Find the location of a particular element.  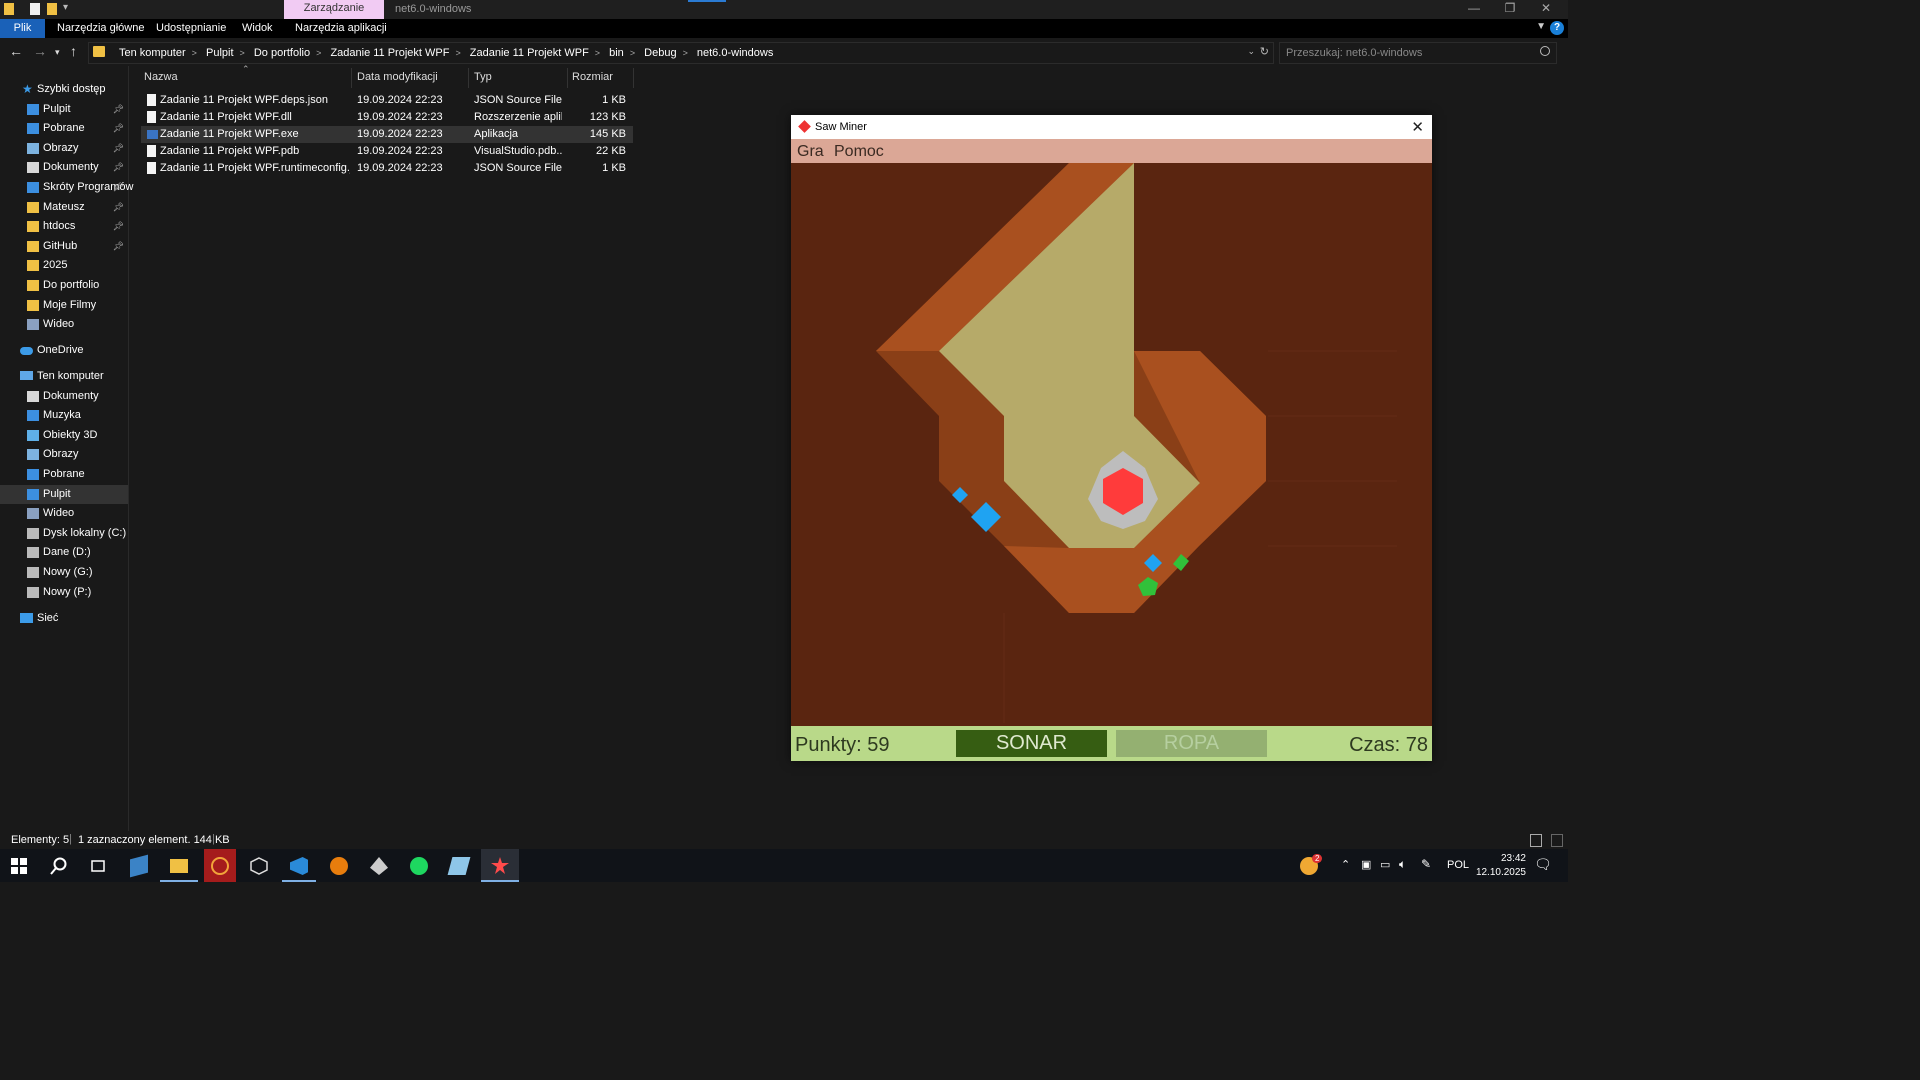

nav-network: Sieć is located at coordinates (64, 618).